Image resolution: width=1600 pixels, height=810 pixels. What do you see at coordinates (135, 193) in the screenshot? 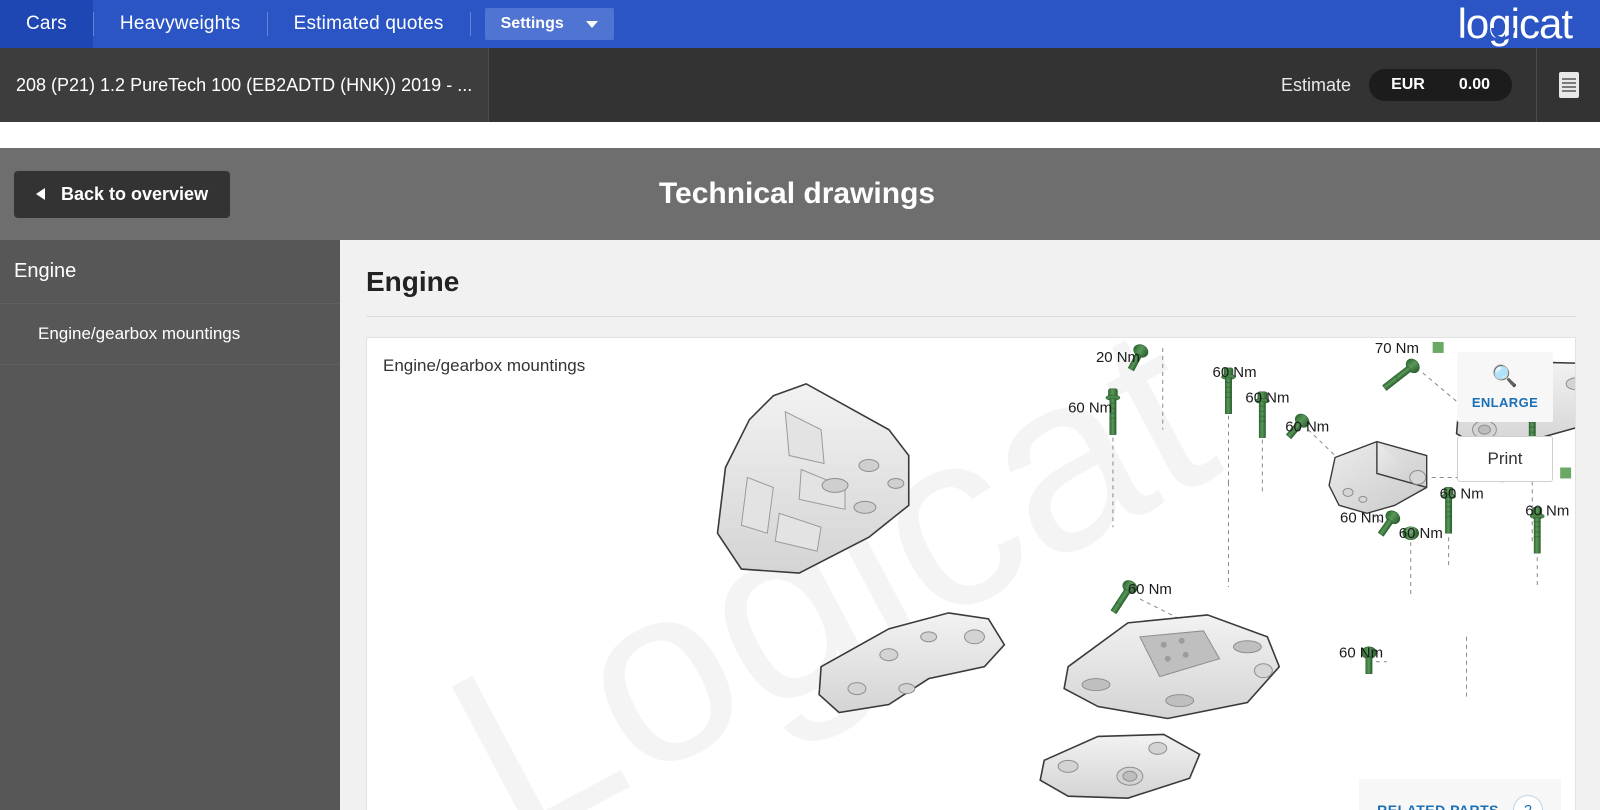
I see `back-button-label: Back to overview` at bounding box center [135, 193].